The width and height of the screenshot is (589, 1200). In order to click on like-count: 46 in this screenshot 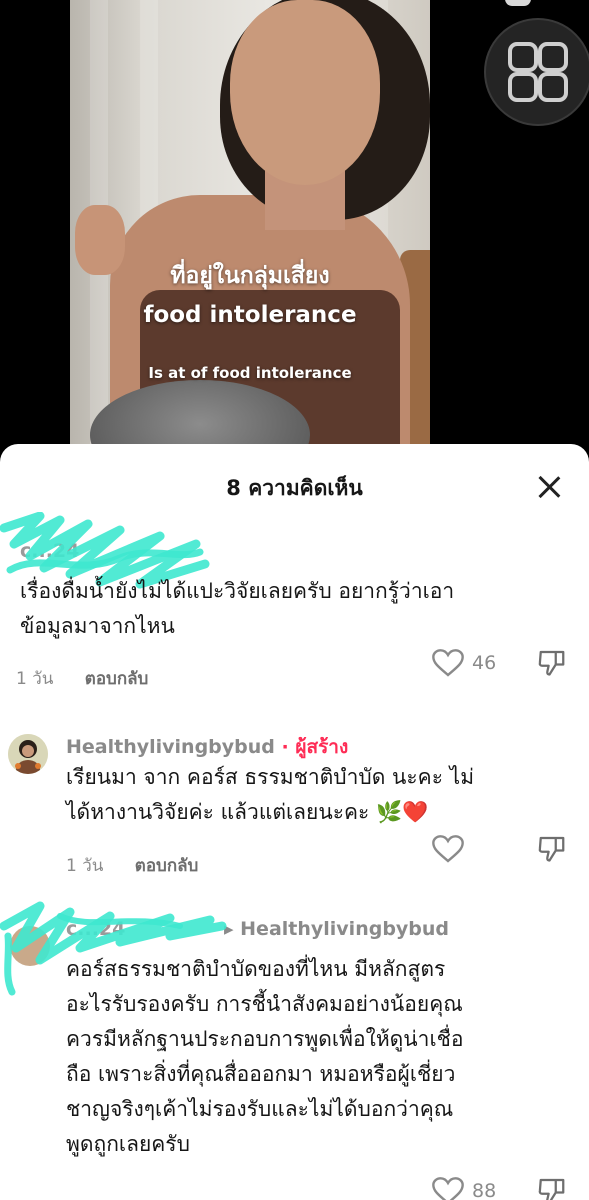, I will do `click(484, 663)`.